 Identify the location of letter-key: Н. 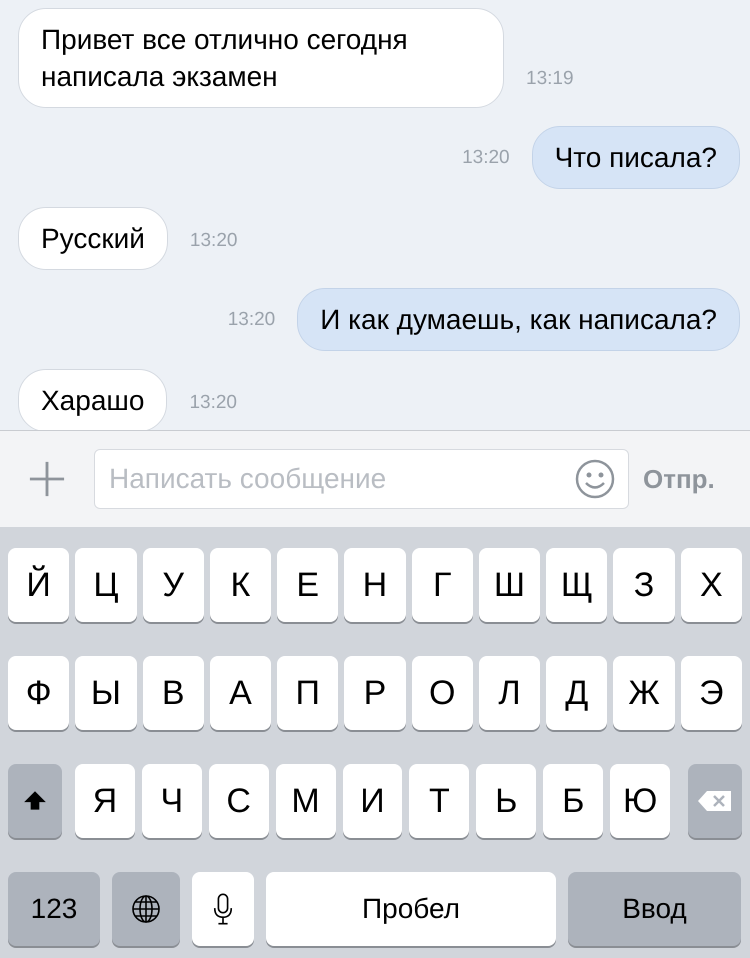
(375, 585).